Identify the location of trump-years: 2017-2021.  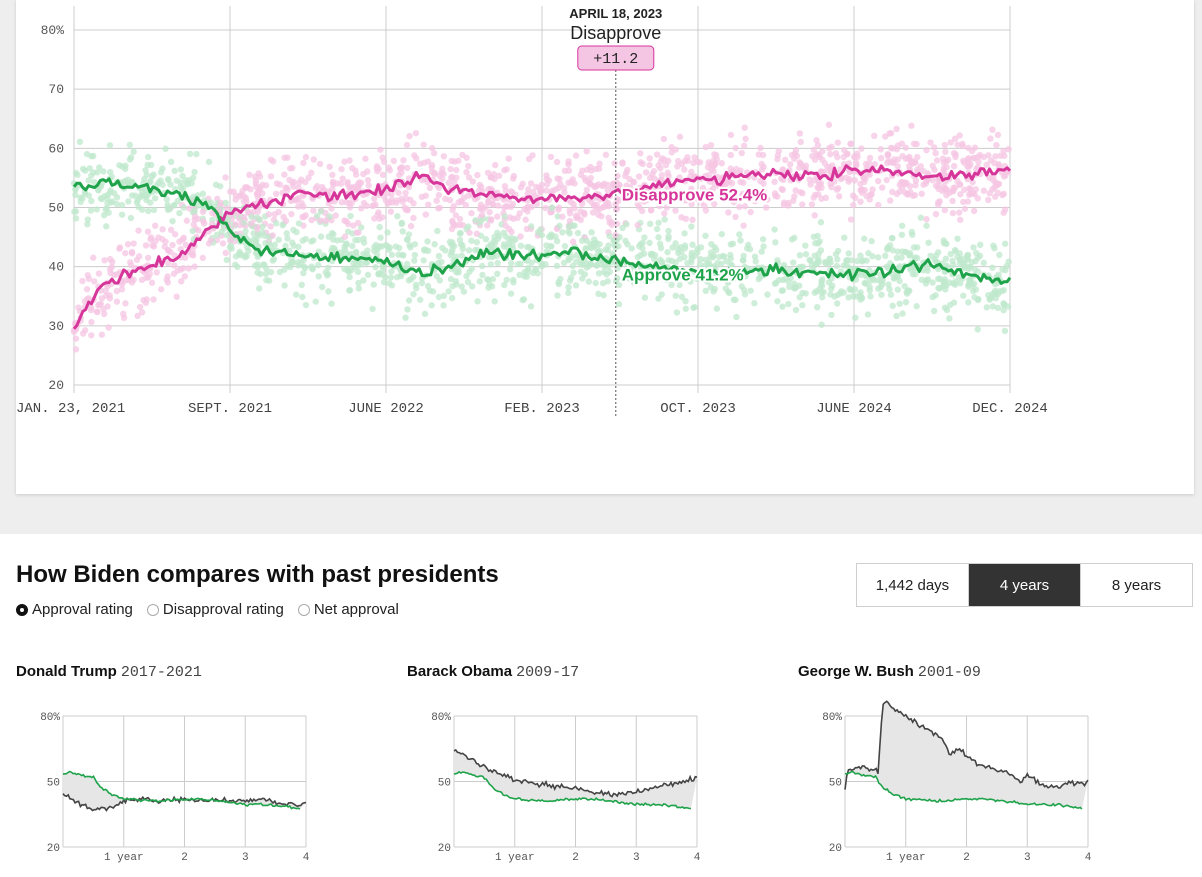
(161, 672).